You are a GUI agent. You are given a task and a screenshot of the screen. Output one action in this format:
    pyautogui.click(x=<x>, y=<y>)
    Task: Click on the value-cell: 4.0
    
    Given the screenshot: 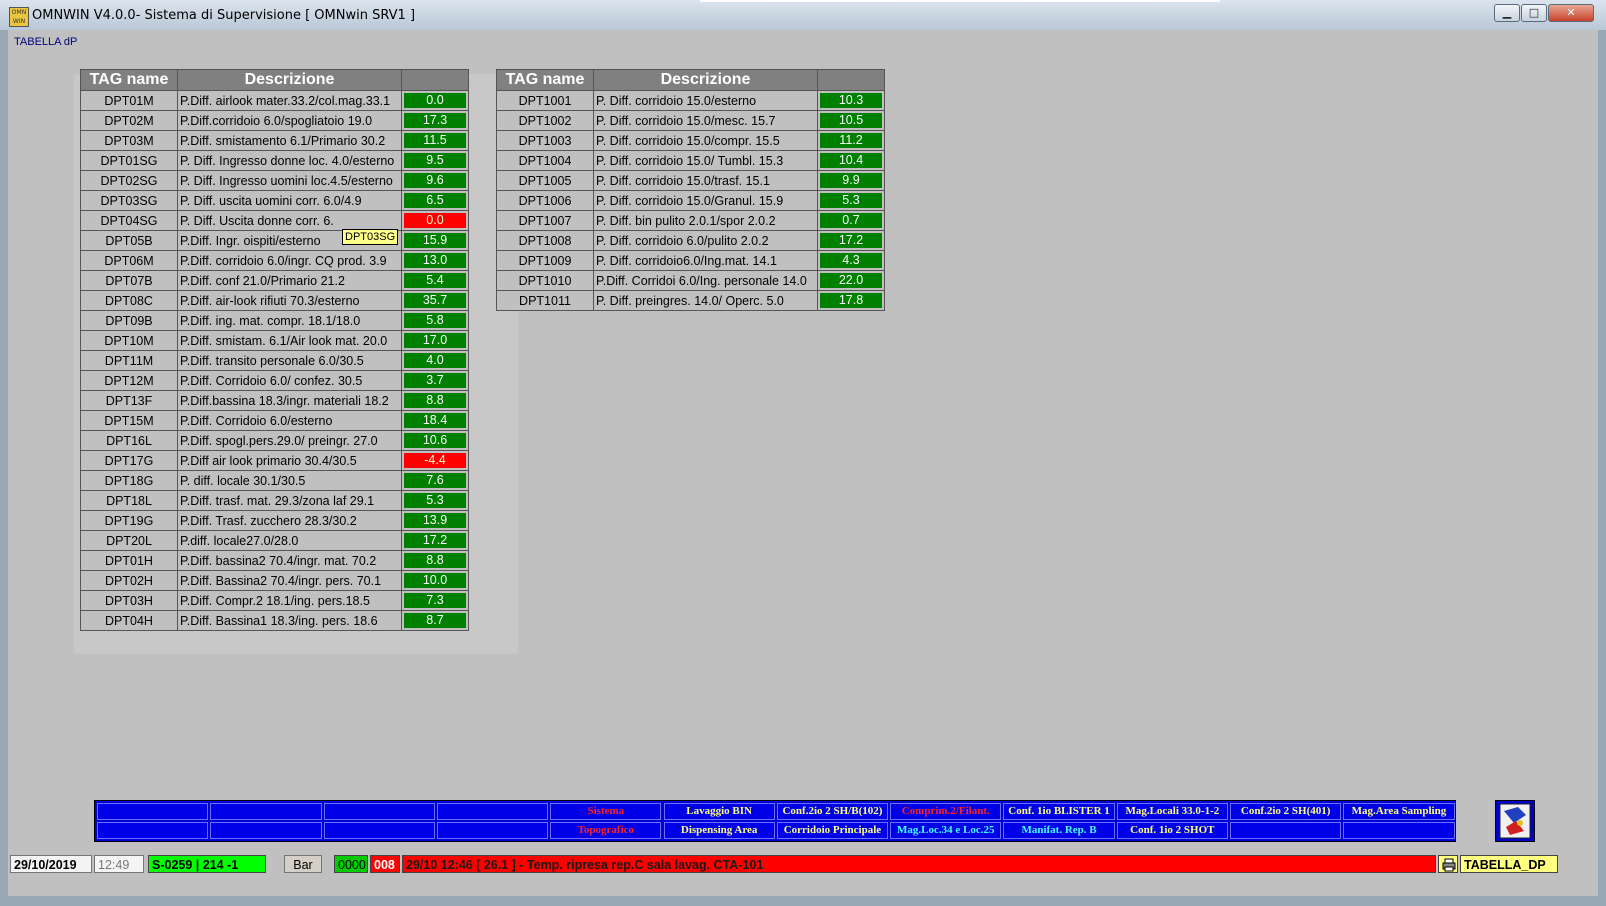 What is the action you would take?
    pyautogui.click(x=435, y=360)
    